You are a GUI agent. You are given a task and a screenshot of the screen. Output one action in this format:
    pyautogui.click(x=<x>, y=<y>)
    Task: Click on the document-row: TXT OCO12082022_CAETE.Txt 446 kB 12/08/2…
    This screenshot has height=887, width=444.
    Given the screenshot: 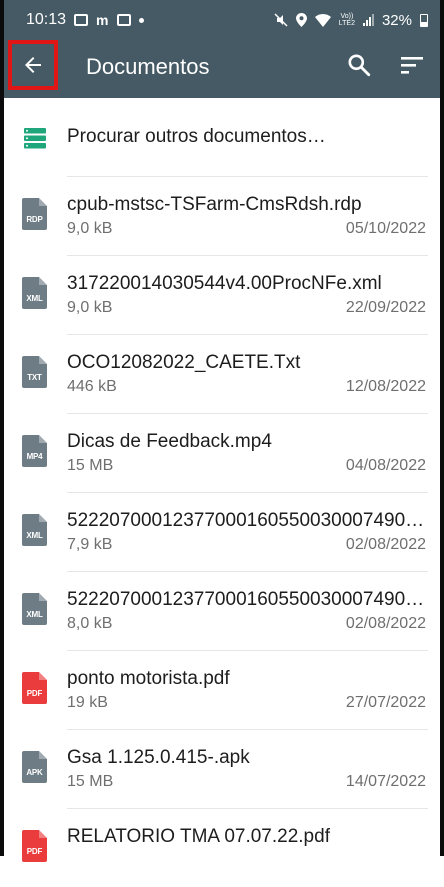 What is the action you would take?
    pyautogui.click(x=222, y=373)
    